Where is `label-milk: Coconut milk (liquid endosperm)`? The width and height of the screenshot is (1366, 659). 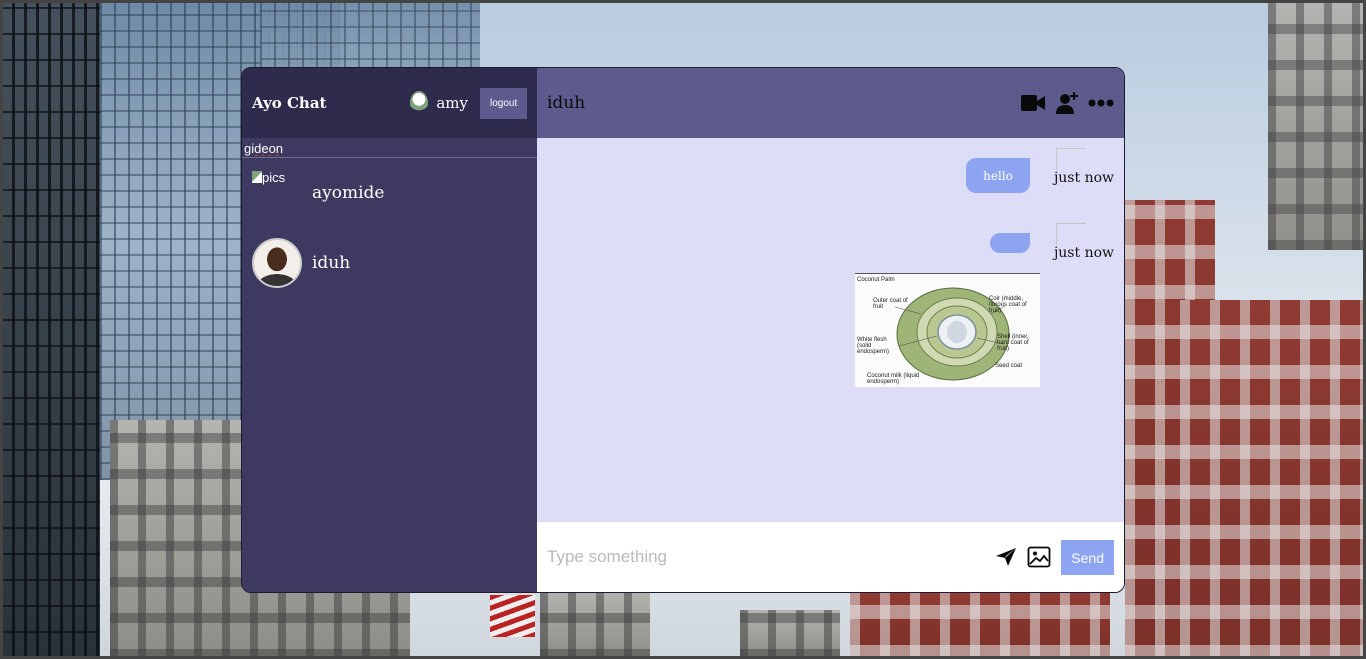 label-milk: Coconut milk (liquid endosperm) is located at coordinates (893, 379).